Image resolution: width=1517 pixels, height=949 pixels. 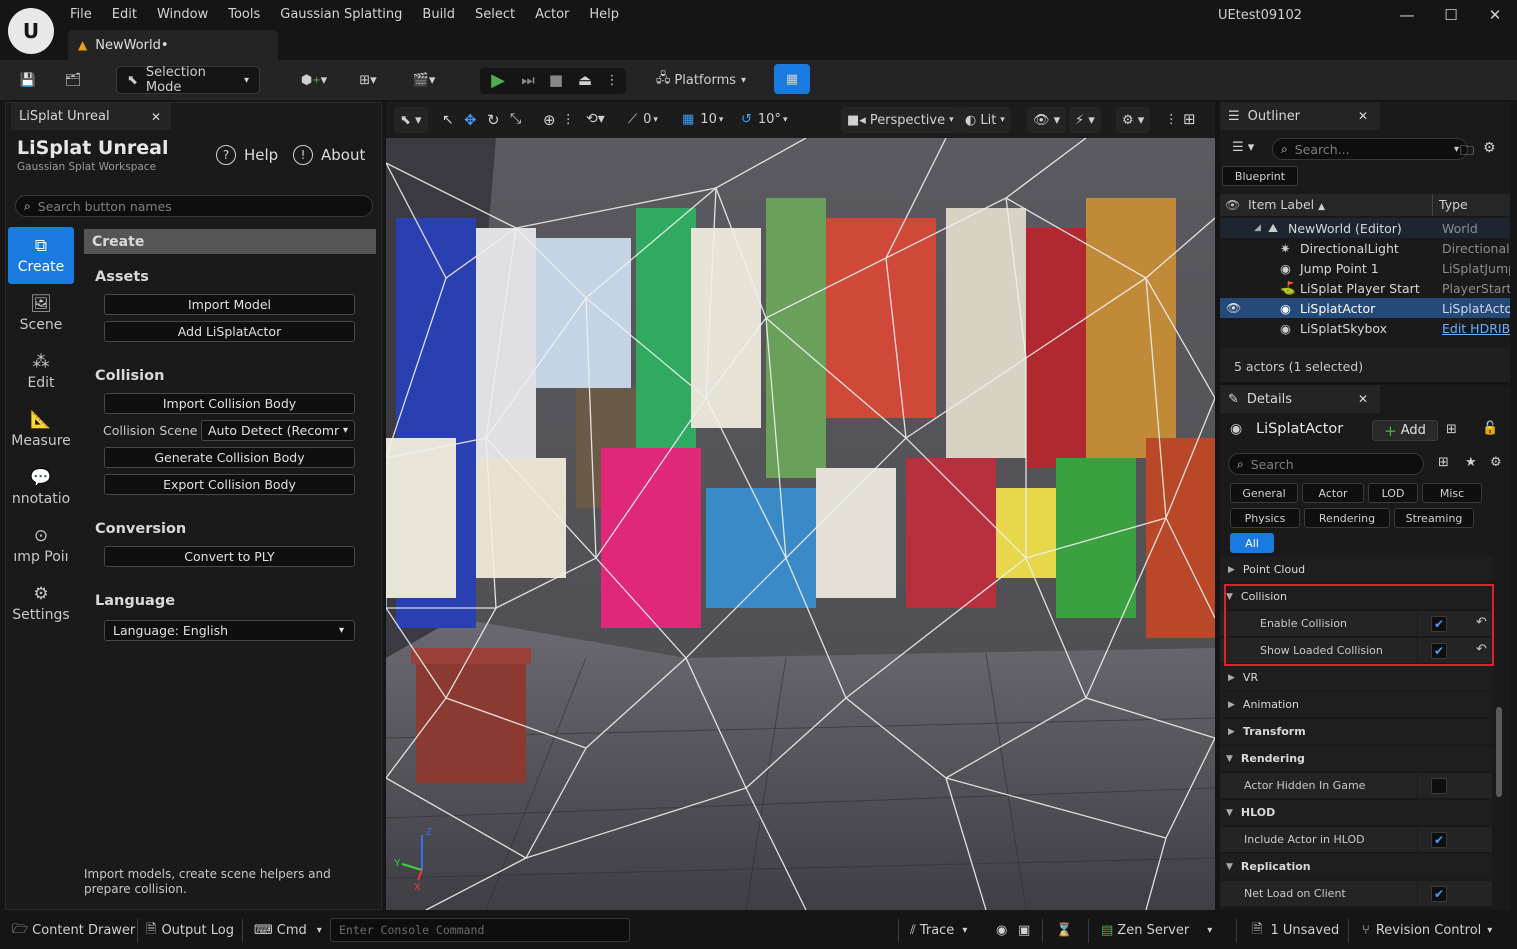 I want to click on sidebar-item-create: ⧉ Create, so click(x=41, y=255).